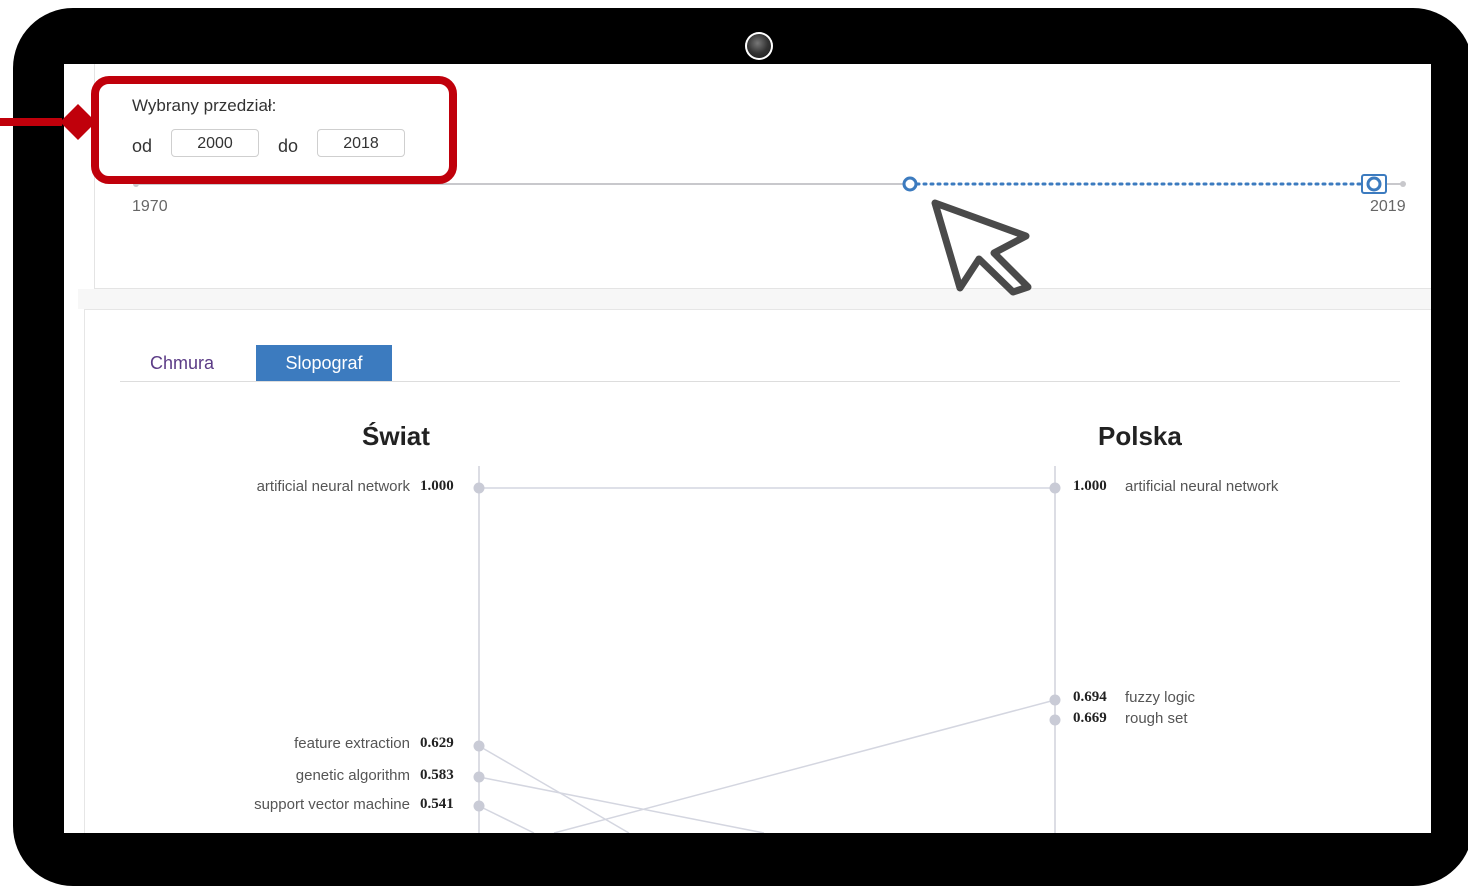 This screenshot has width=1468, height=886. I want to click on left-value-label: 0.583, so click(437, 775).